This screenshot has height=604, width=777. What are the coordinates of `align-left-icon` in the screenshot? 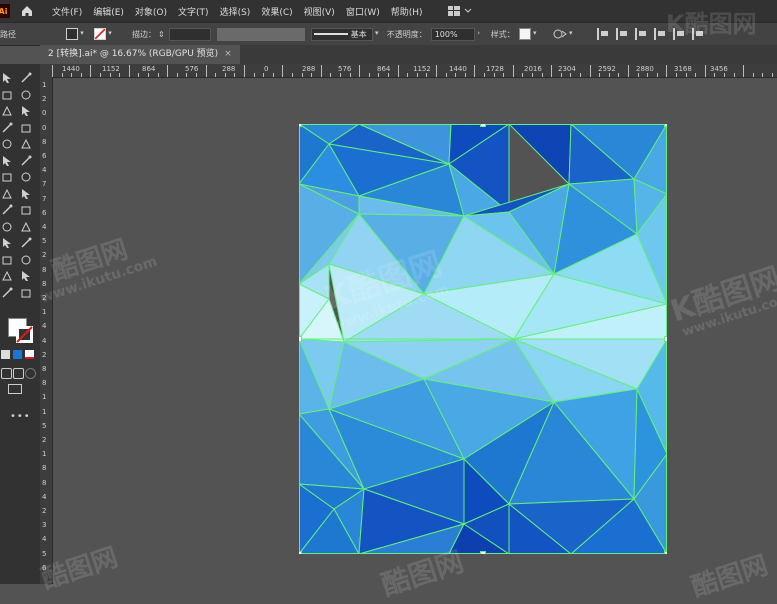 It's located at (602, 34).